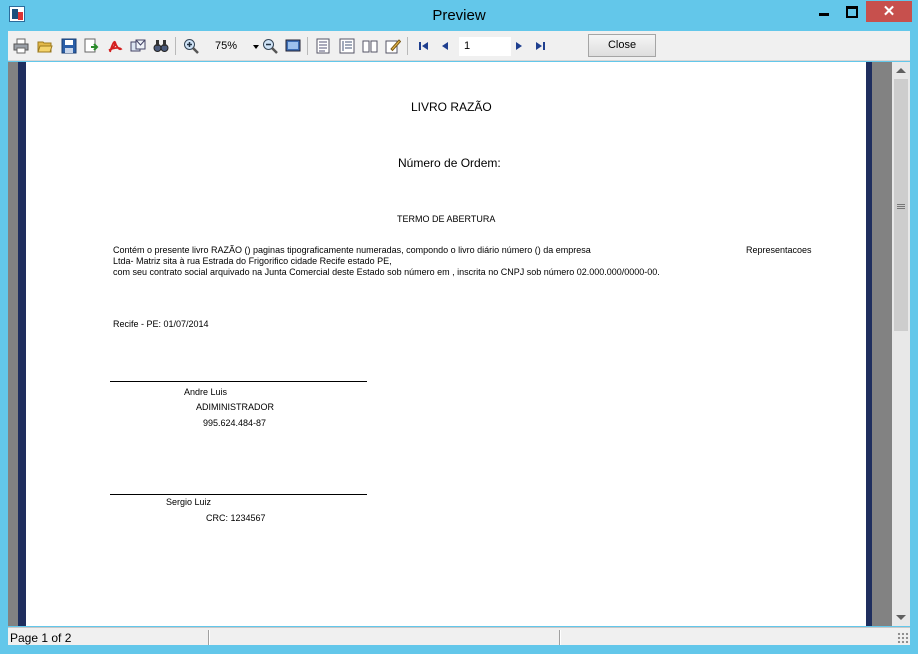  Describe the element at coordinates (370, 46) in the screenshot. I see `page-setup-icon` at that location.